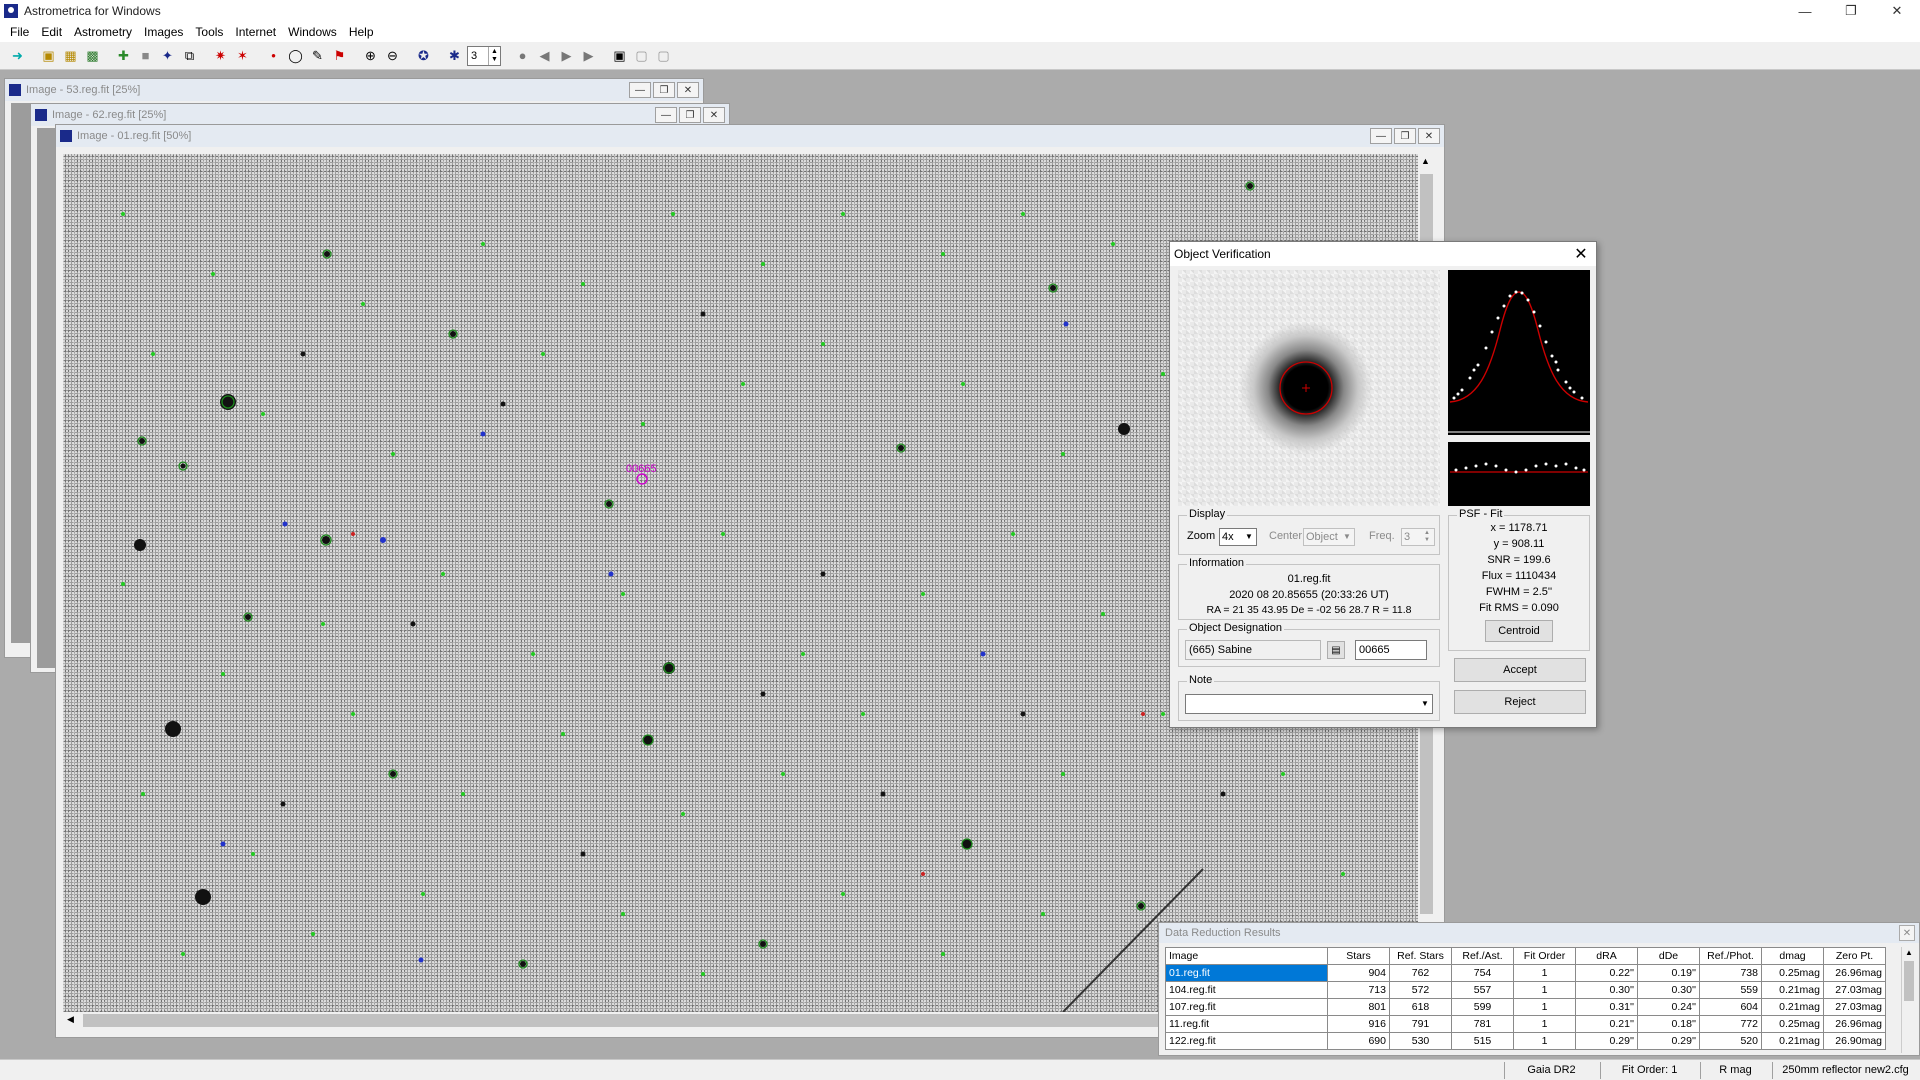 Image resolution: width=1920 pixels, height=1080 pixels. Describe the element at coordinates (1519, 631) in the screenshot. I see `centroid-button: Centroid` at that location.